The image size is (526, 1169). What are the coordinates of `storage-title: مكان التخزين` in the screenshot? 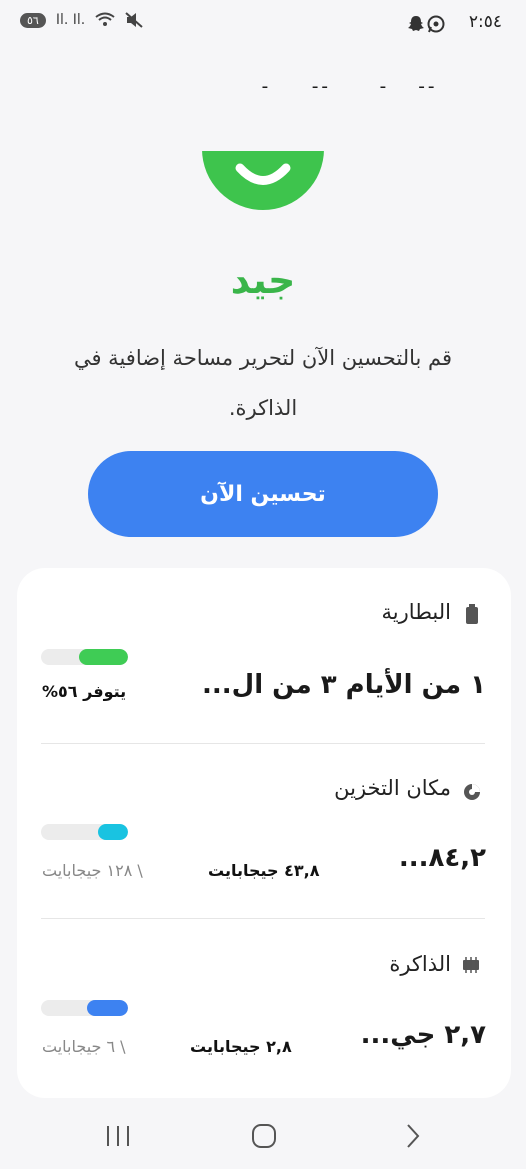 It's located at (392, 788).